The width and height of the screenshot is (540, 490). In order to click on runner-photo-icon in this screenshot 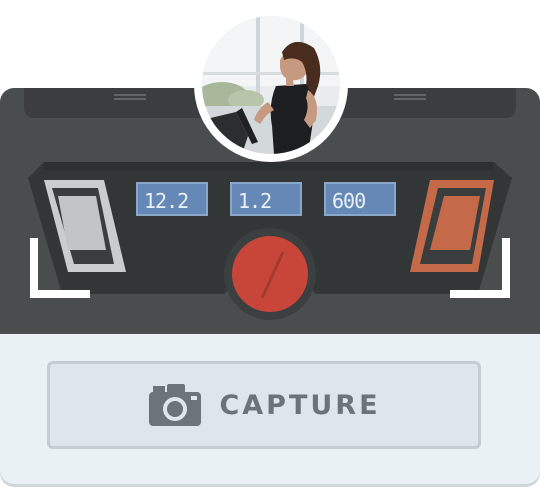, I will do `click(271, 85)`.